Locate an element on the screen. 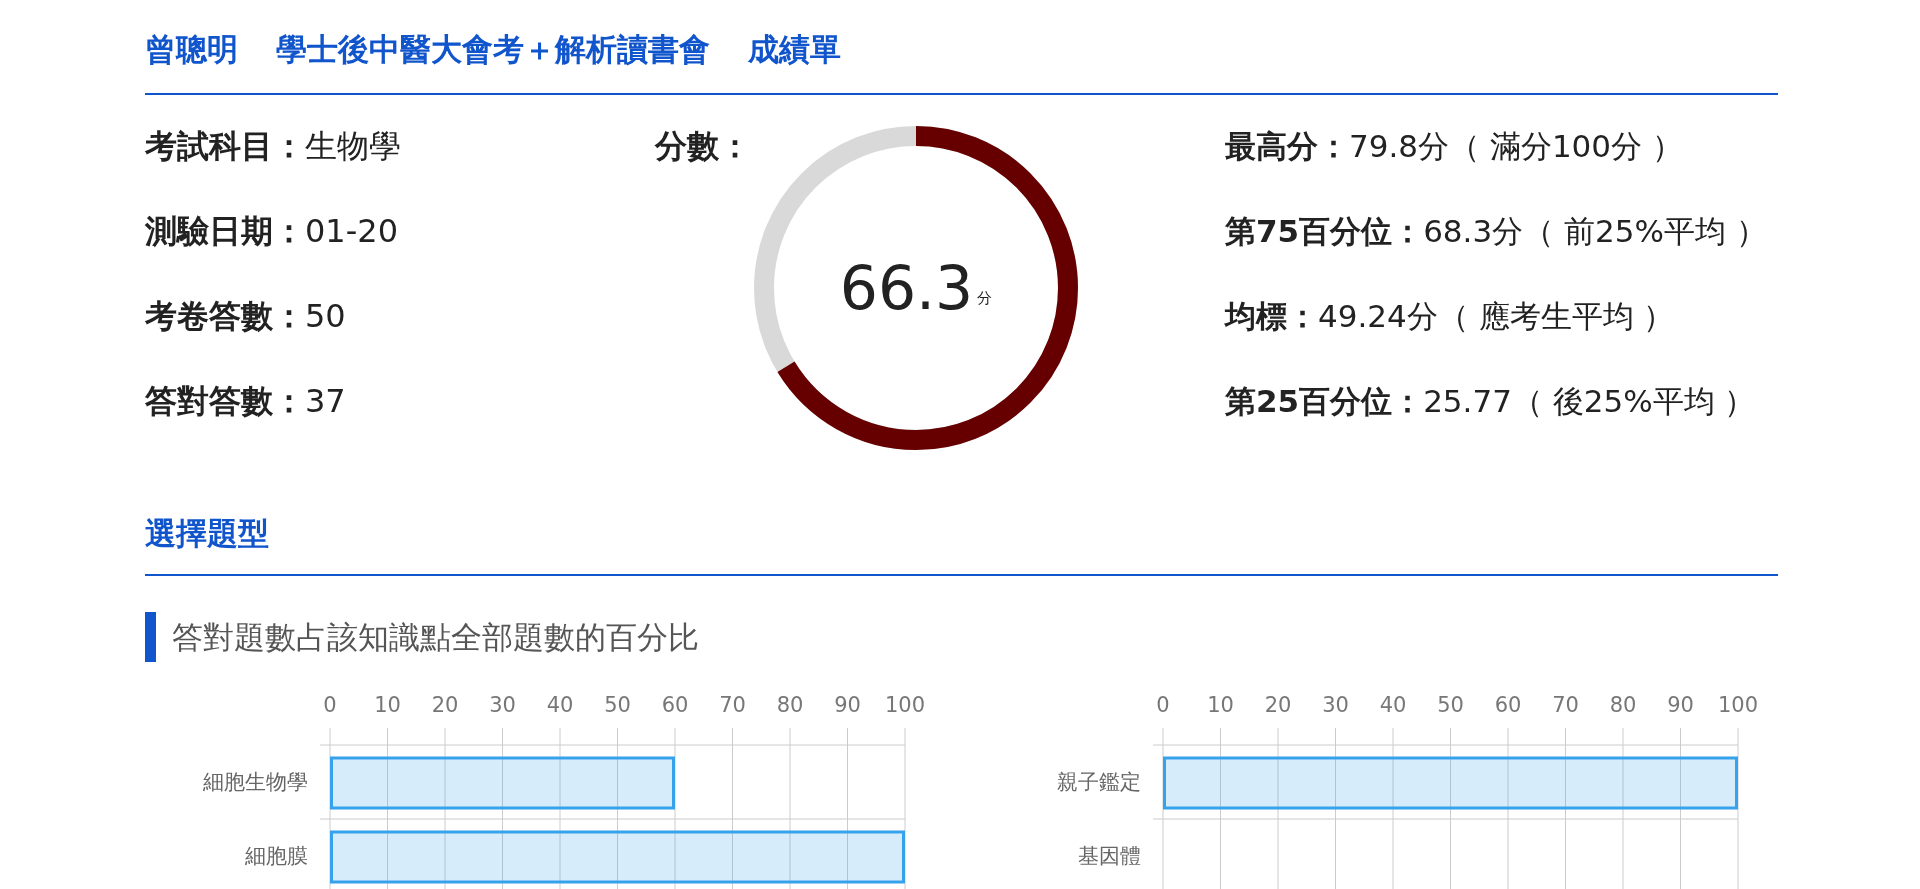  category-label: 細胞膜 is located at coordinates (276, 856).